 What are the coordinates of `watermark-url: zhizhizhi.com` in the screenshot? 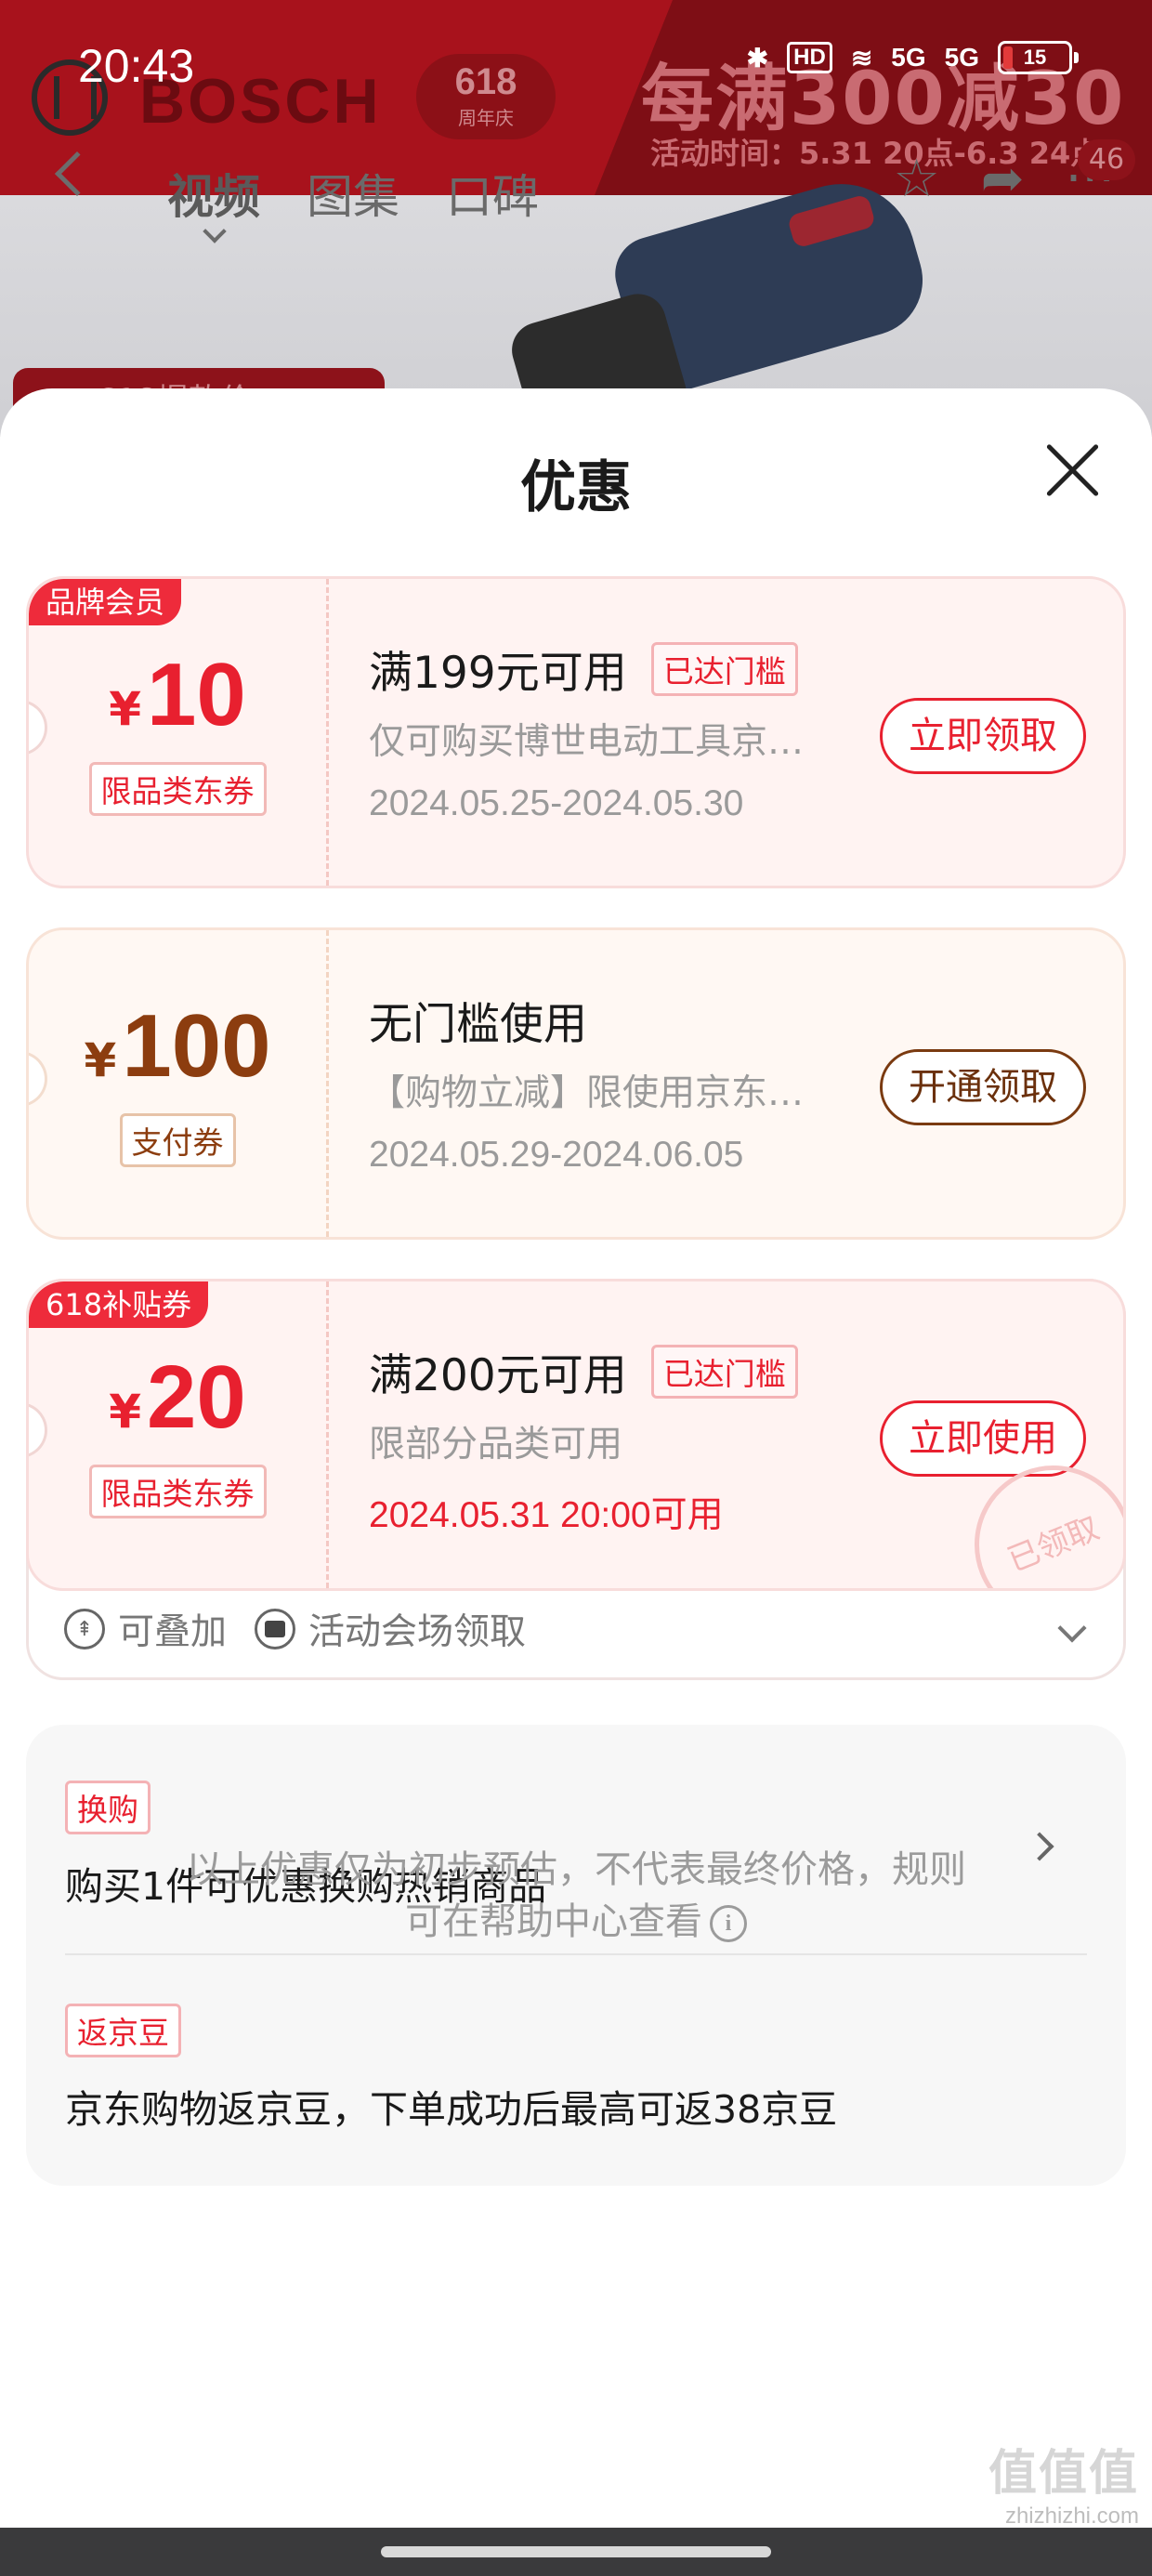 It's located at (1071, 2516).